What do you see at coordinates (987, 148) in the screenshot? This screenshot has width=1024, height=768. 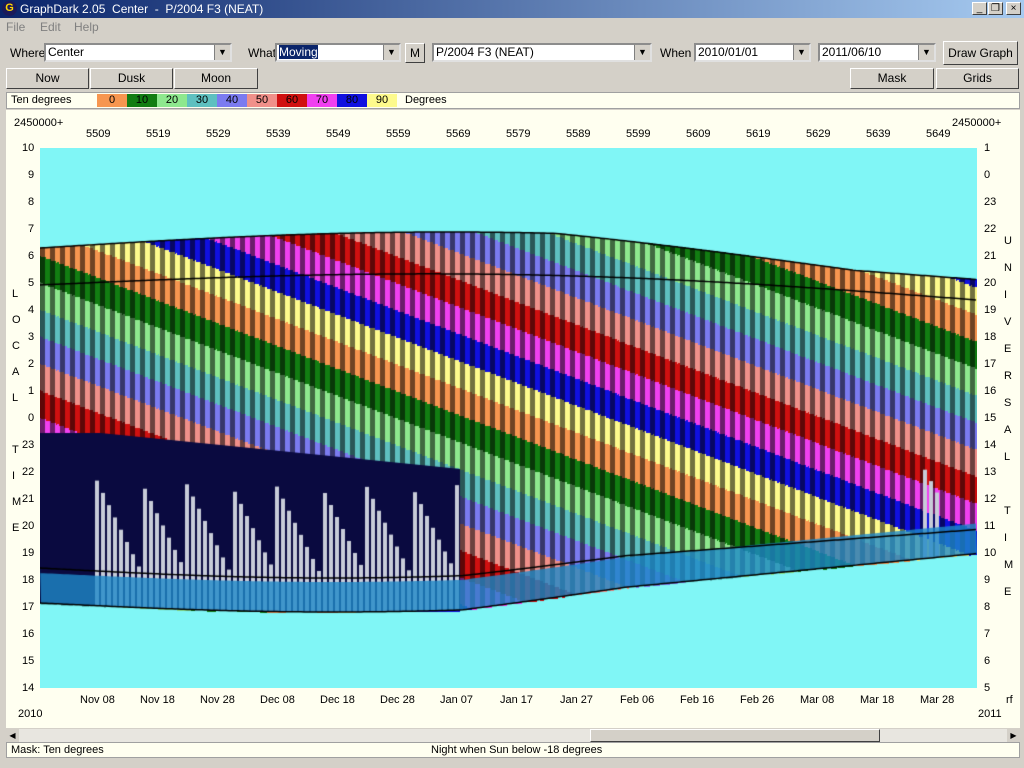 I see `ut-tick: 1` at bounding box center [987, 148].